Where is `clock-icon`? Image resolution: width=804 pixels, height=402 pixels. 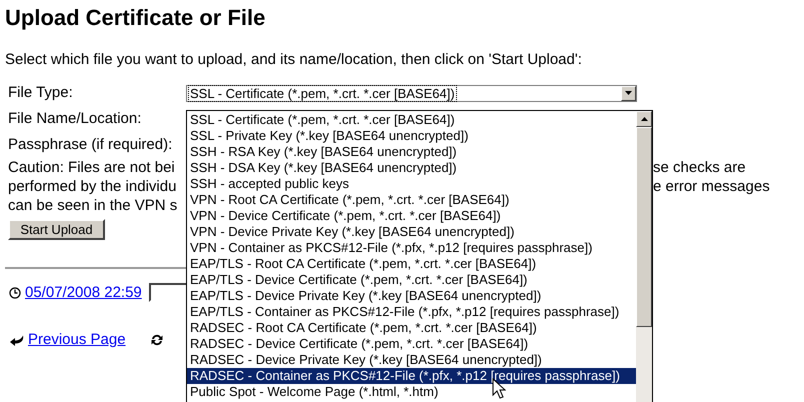 clock-icon is located at coordinates (15, 292).